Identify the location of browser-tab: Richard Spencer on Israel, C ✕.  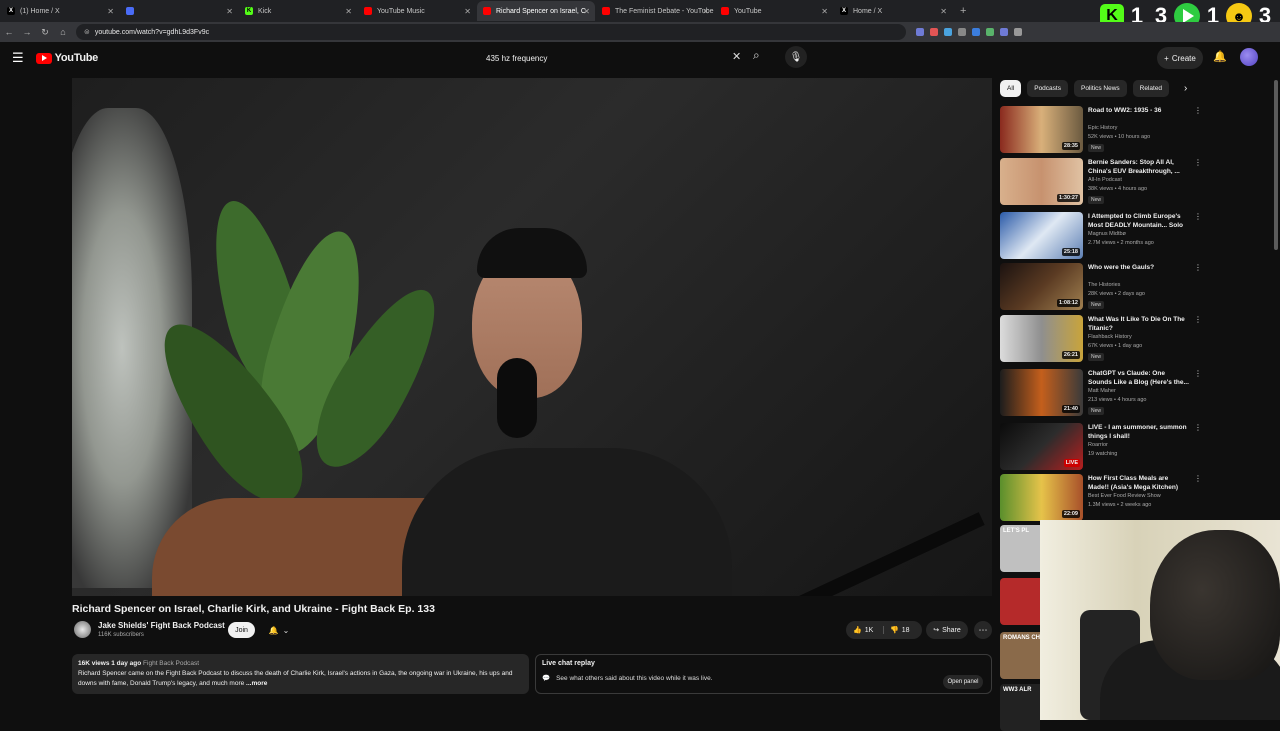
(536, 11).